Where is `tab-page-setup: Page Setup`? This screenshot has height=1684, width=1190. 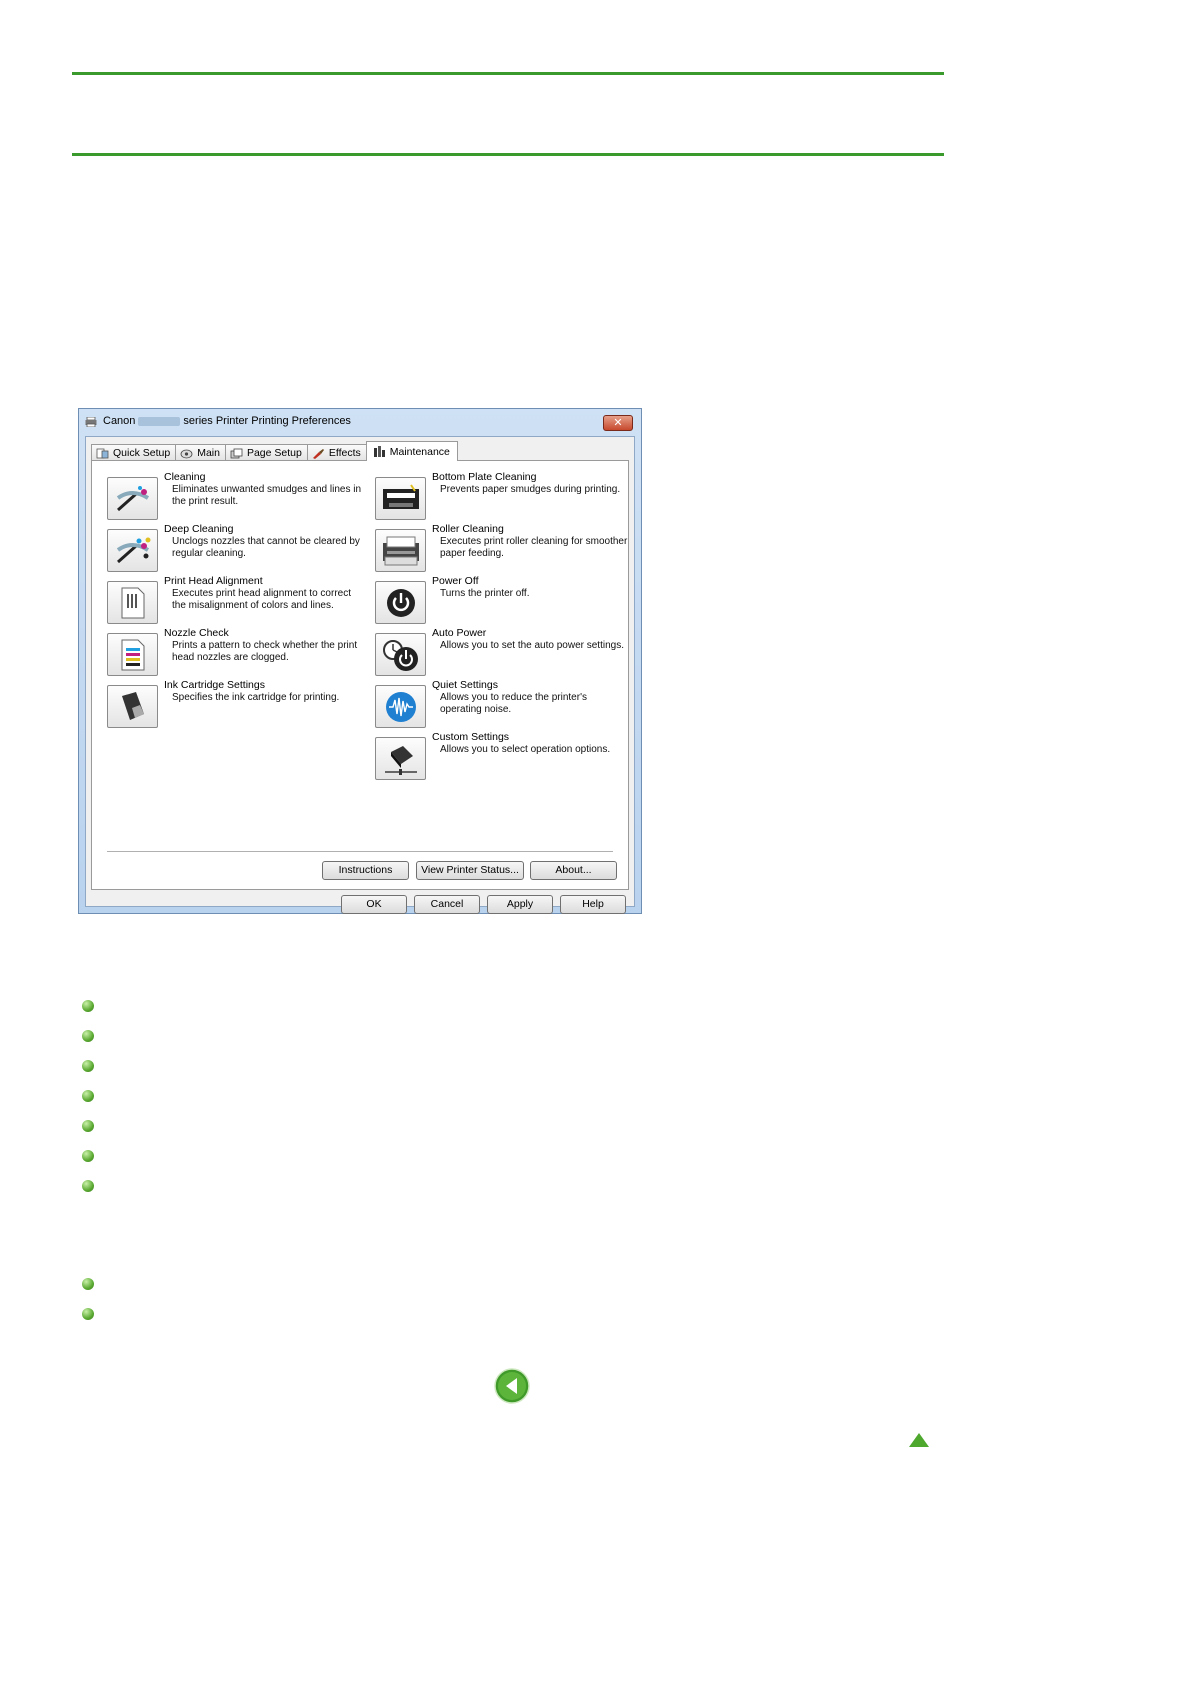 tab-page-setup: Page Setup is located at coordinates (266, 452).